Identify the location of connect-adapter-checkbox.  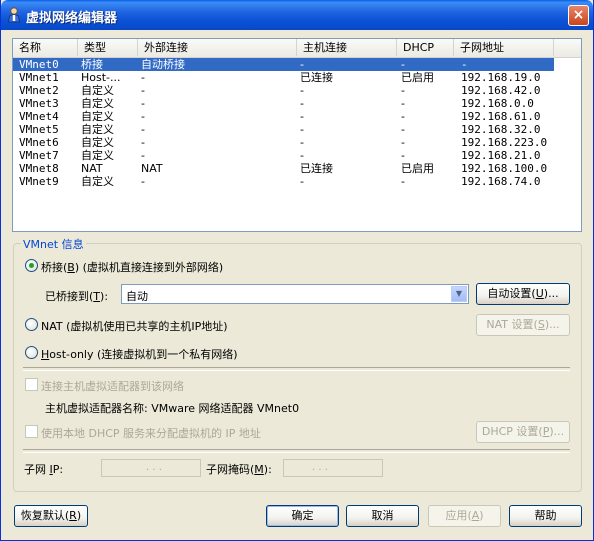
(31, 384).